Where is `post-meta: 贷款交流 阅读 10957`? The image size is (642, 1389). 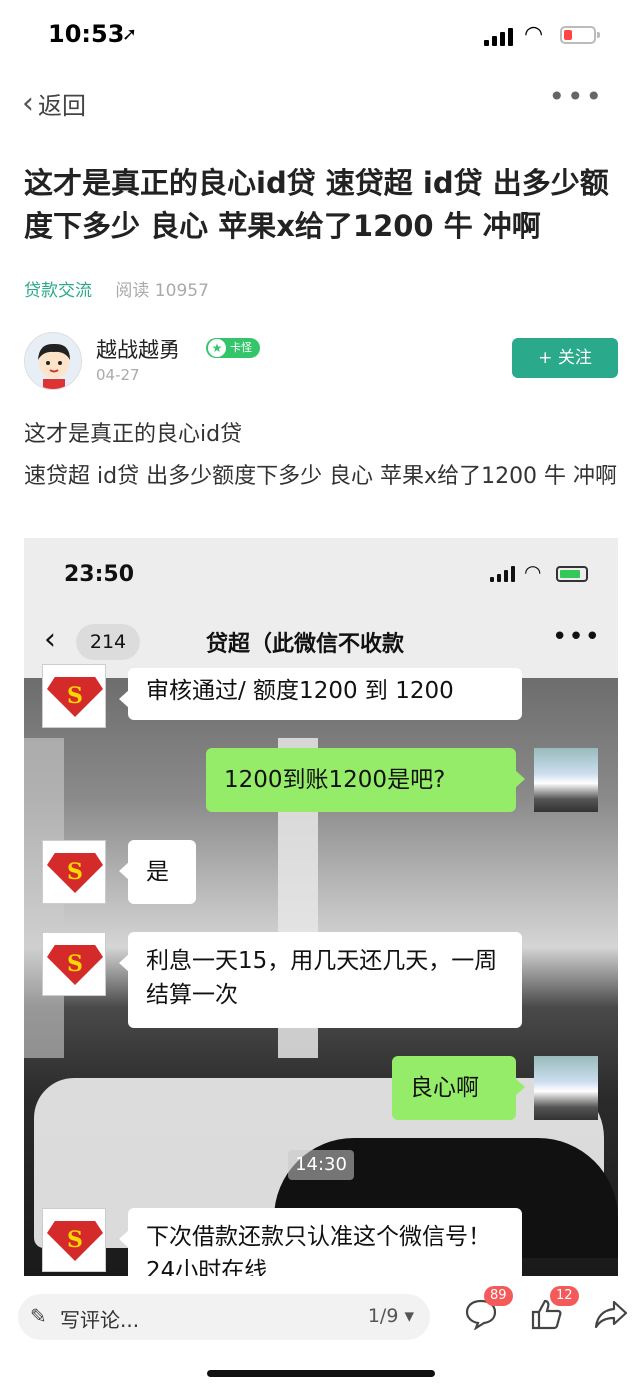
post-meta: 贷款交流 阅读 10957 is located at coordinates (116, 288).